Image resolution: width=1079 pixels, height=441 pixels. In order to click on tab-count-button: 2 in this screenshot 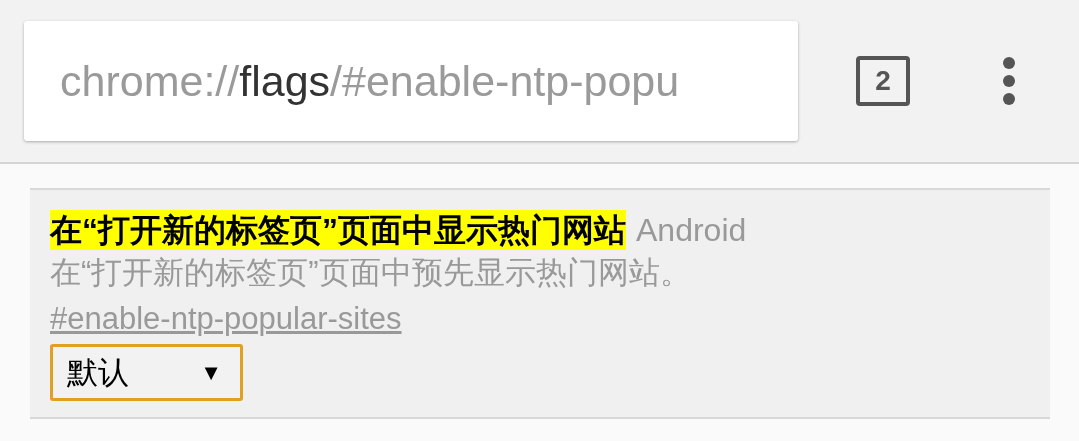, I will do `click(883, 81)`.